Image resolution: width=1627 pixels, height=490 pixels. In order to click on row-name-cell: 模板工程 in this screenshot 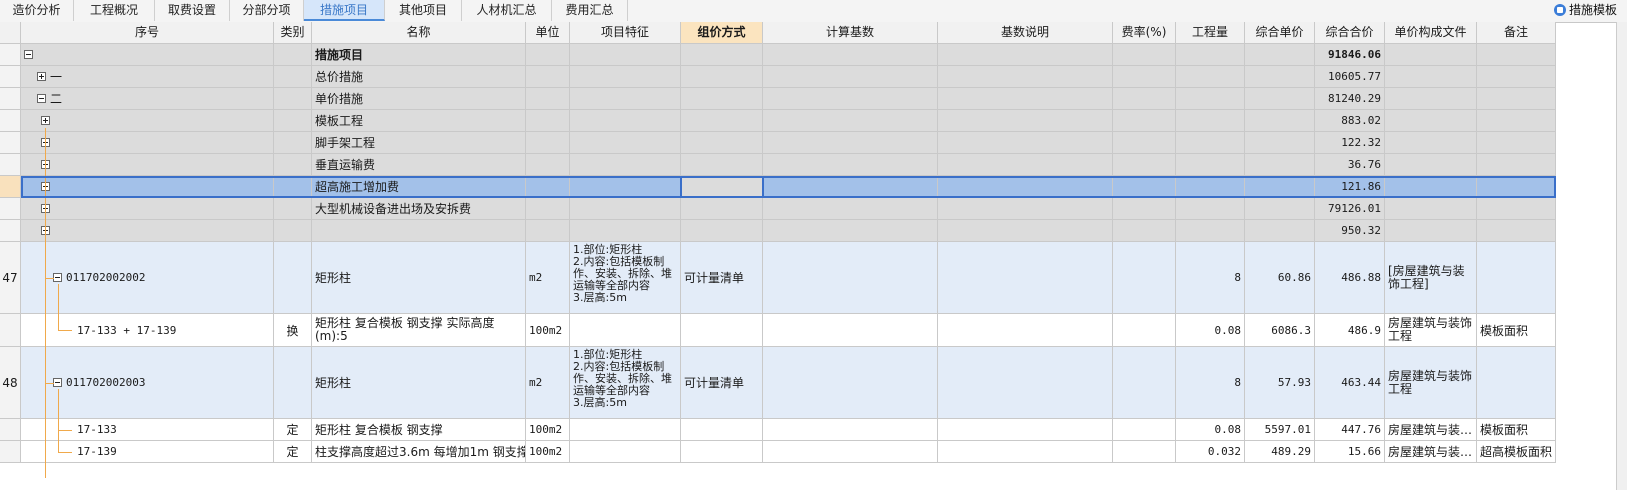, I will do `click(419, 121)`.